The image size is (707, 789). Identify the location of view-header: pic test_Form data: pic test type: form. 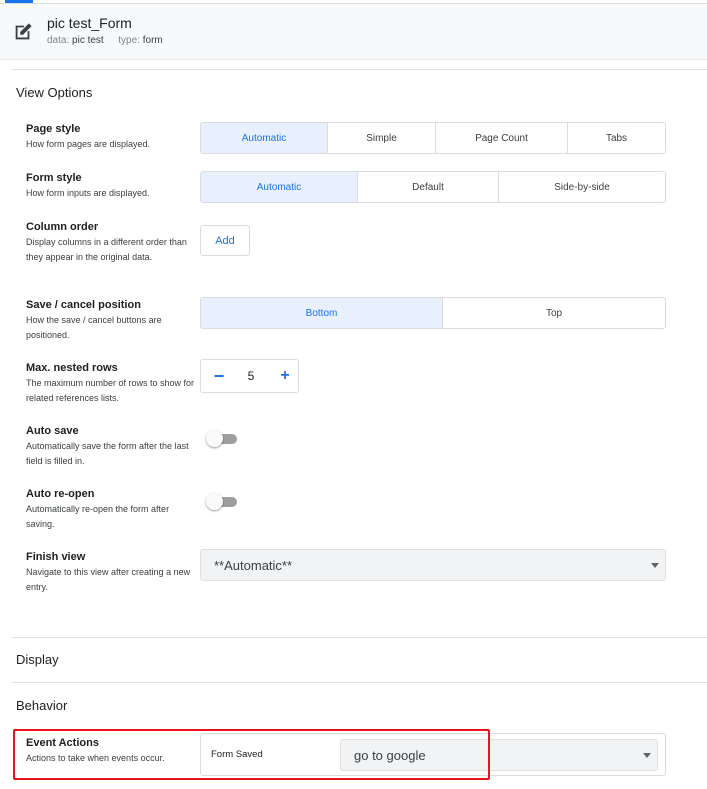
(353, 32).